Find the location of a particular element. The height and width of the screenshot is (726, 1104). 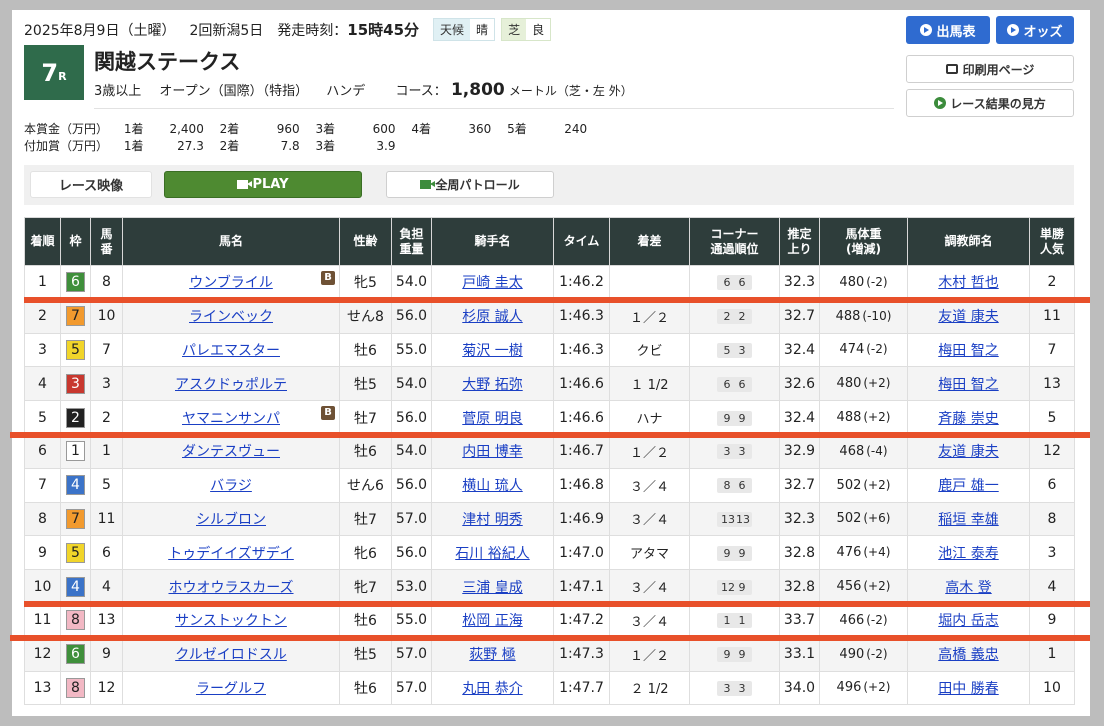

body-weight: 474 is located at coordinates (852, 350).